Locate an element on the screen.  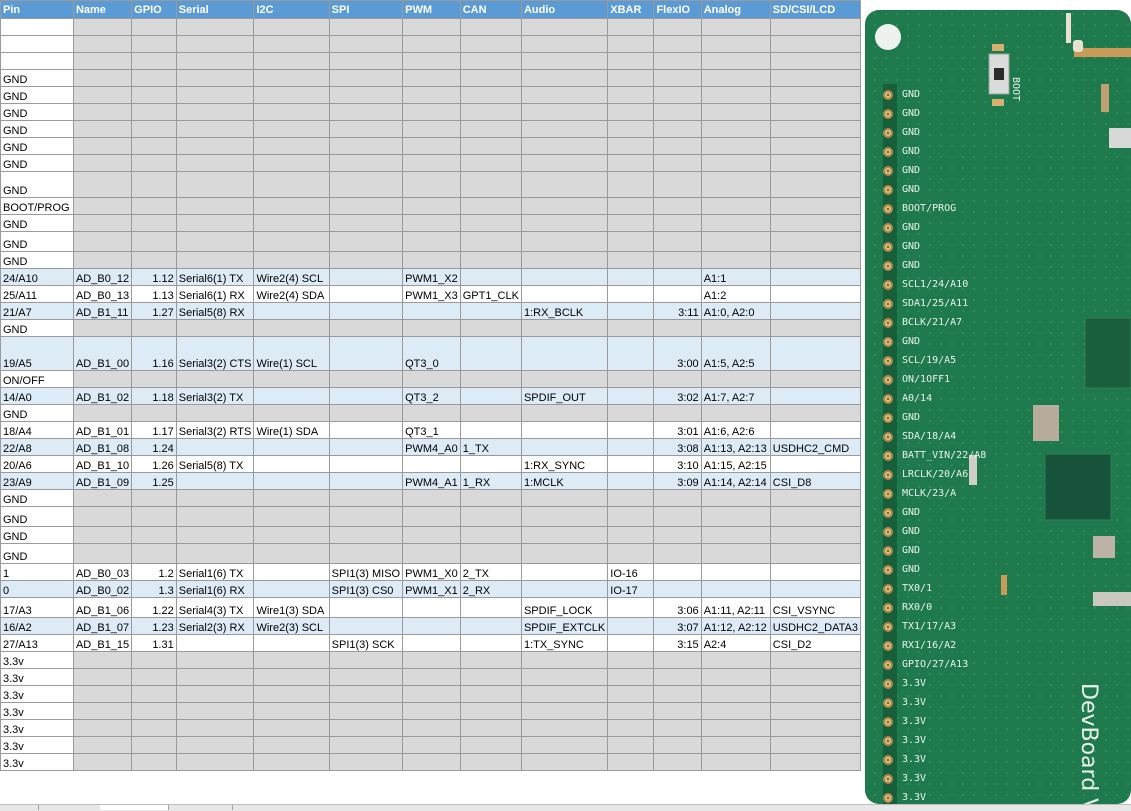
cell-serial: Serial3(2) TX is located at coordinates (215, 396).